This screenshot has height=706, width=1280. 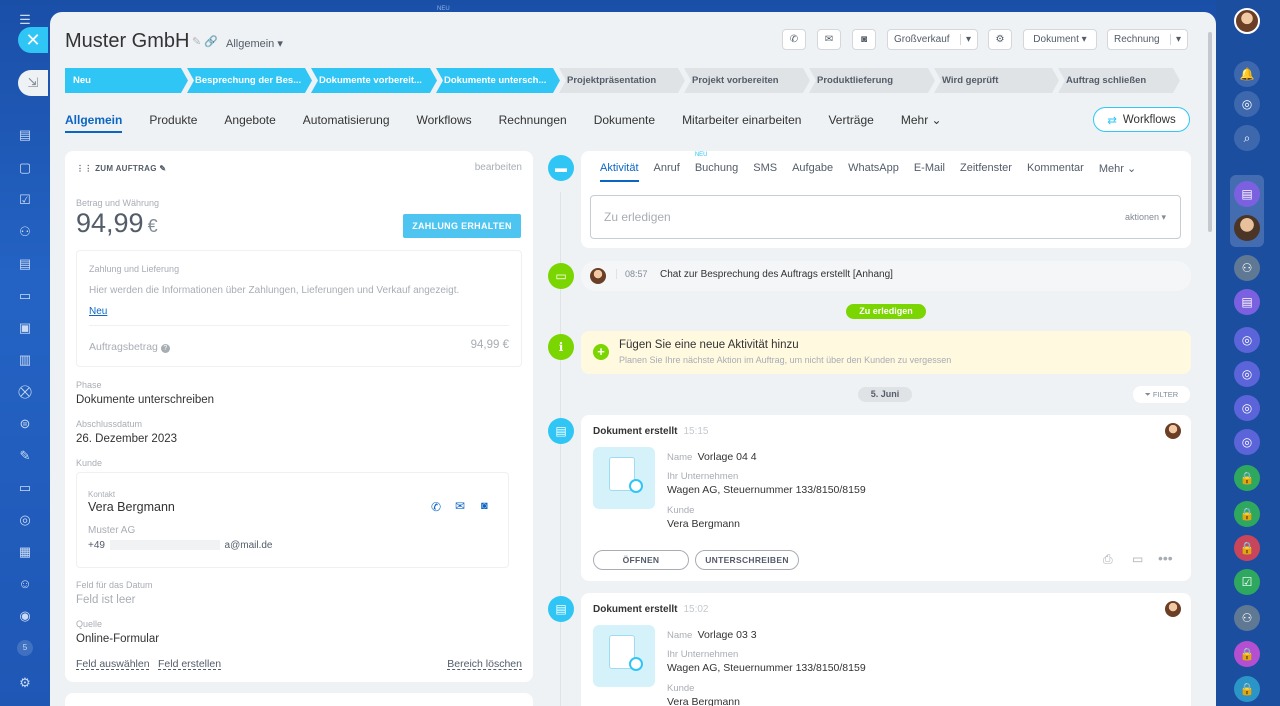 I want to click on user-avatar, so click(x=1247, y=21).